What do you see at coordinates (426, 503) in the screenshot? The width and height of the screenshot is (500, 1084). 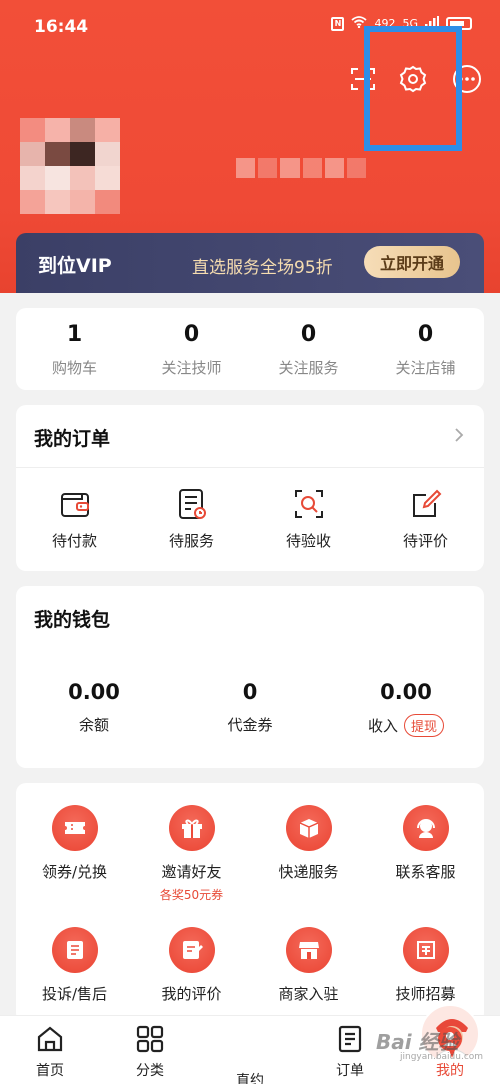 I see `review-pen-icon` at bounding box center [426, 503].